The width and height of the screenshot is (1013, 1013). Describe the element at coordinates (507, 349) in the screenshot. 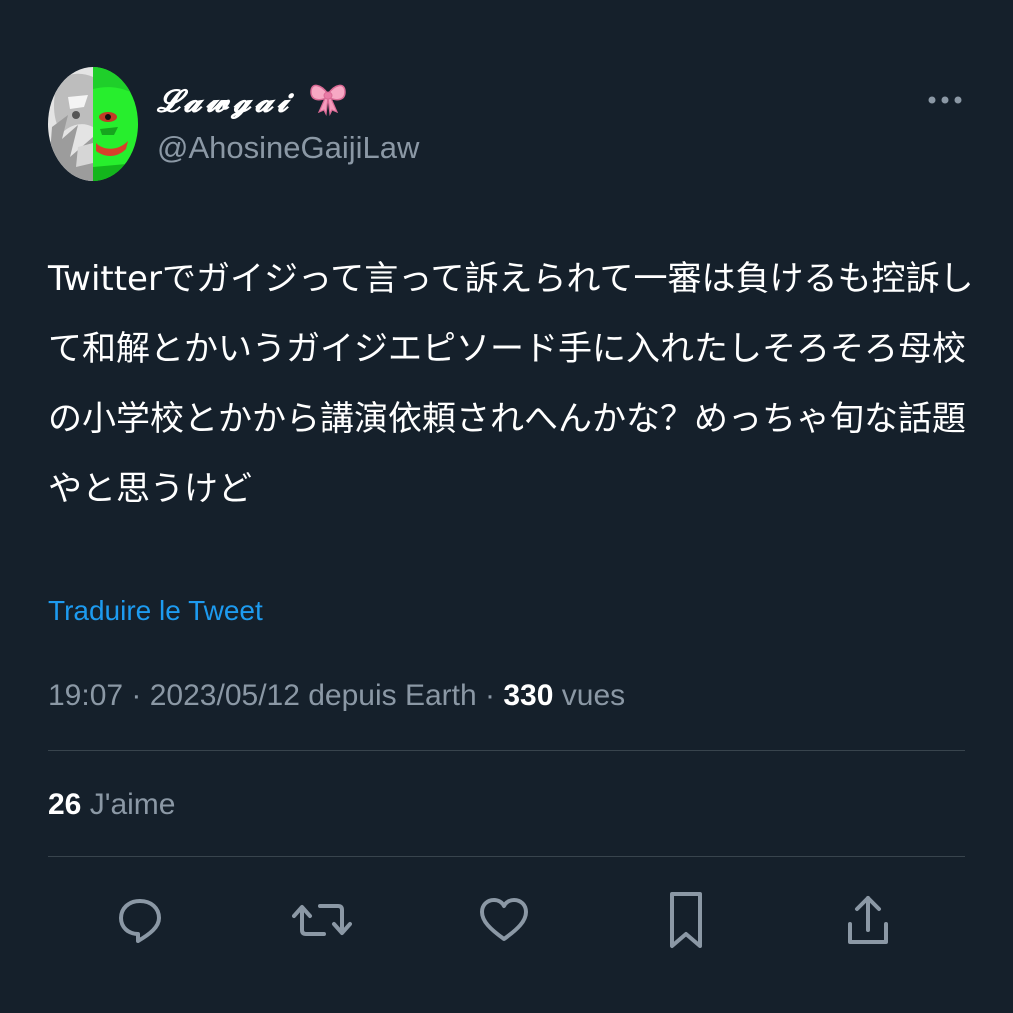

I see `tweet-line: て和解とかいうガイジエピソード手に入れたしそろそろ母校` at that location.